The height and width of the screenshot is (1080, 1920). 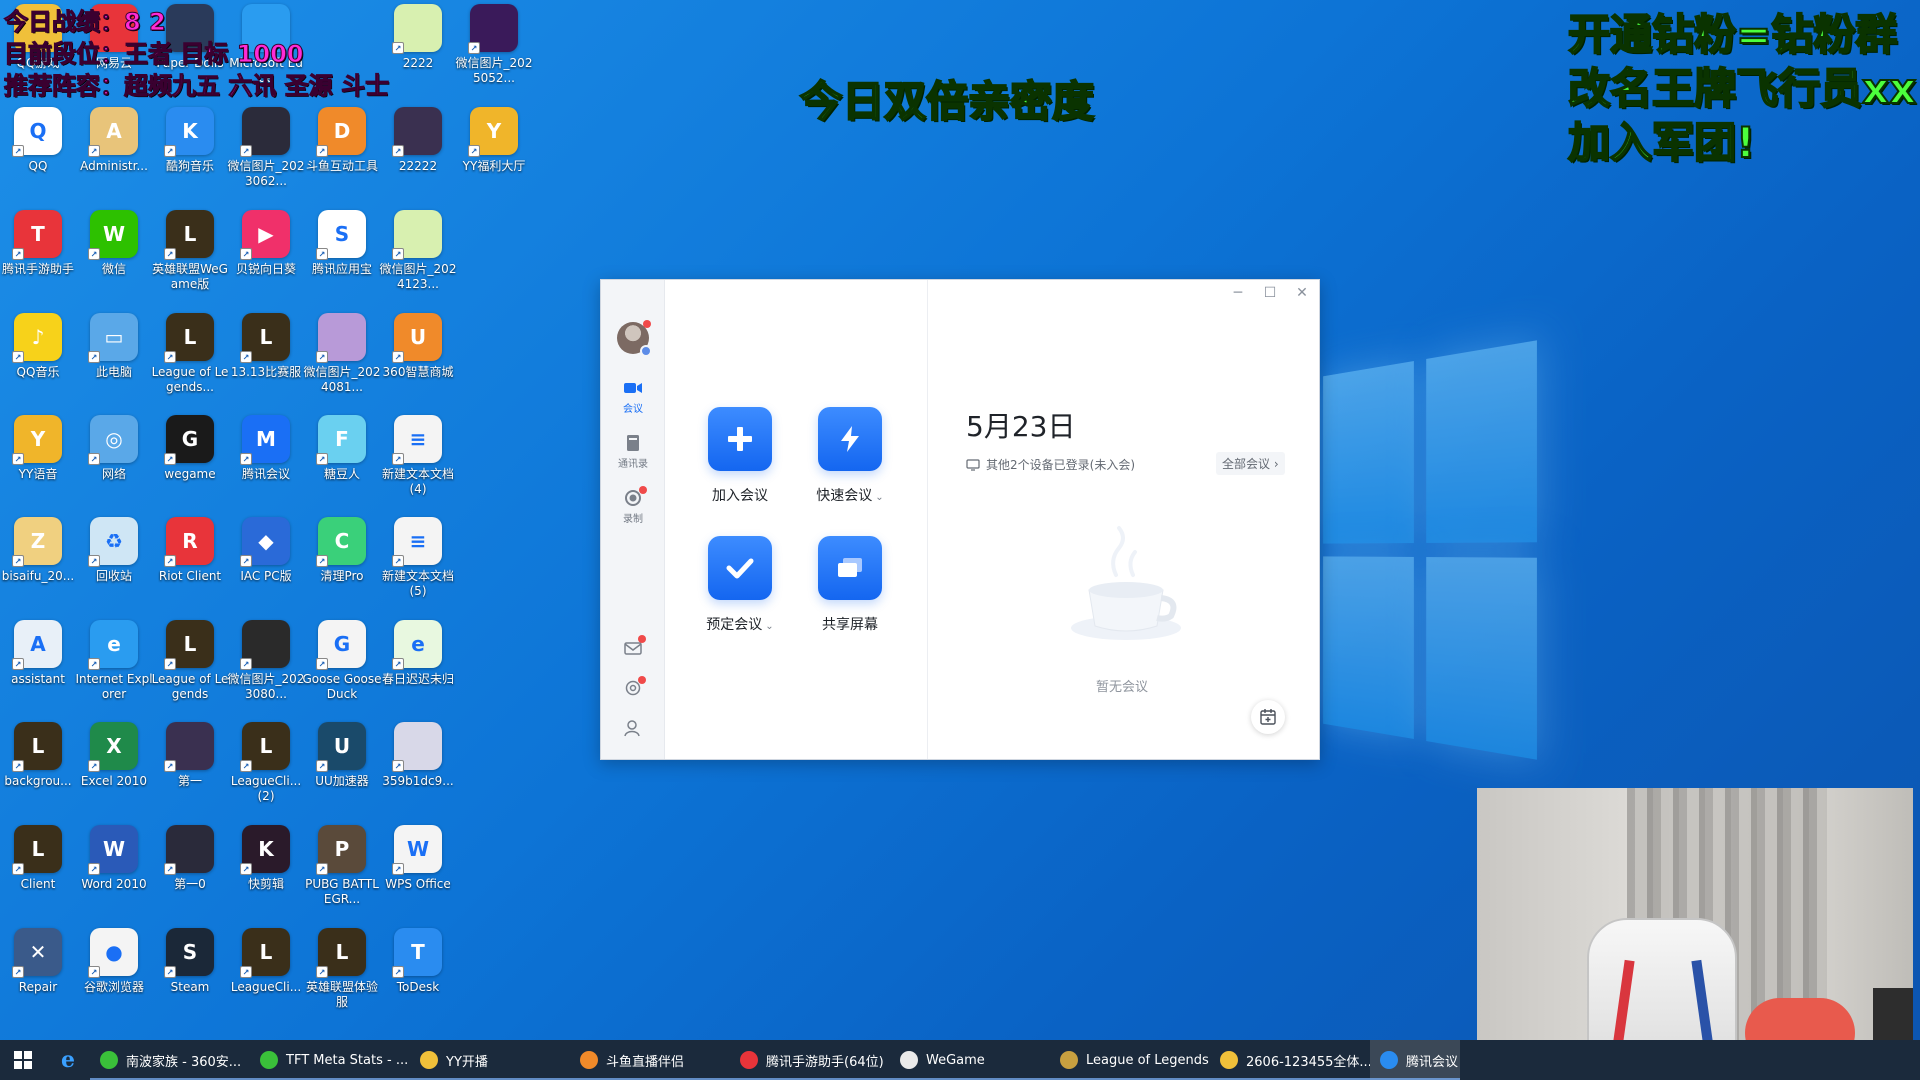 What do you see at coordinates (418, 155) in the screenshot?
I see `desktop-icon: ↗ 22222` at bounding box center [418, 155].